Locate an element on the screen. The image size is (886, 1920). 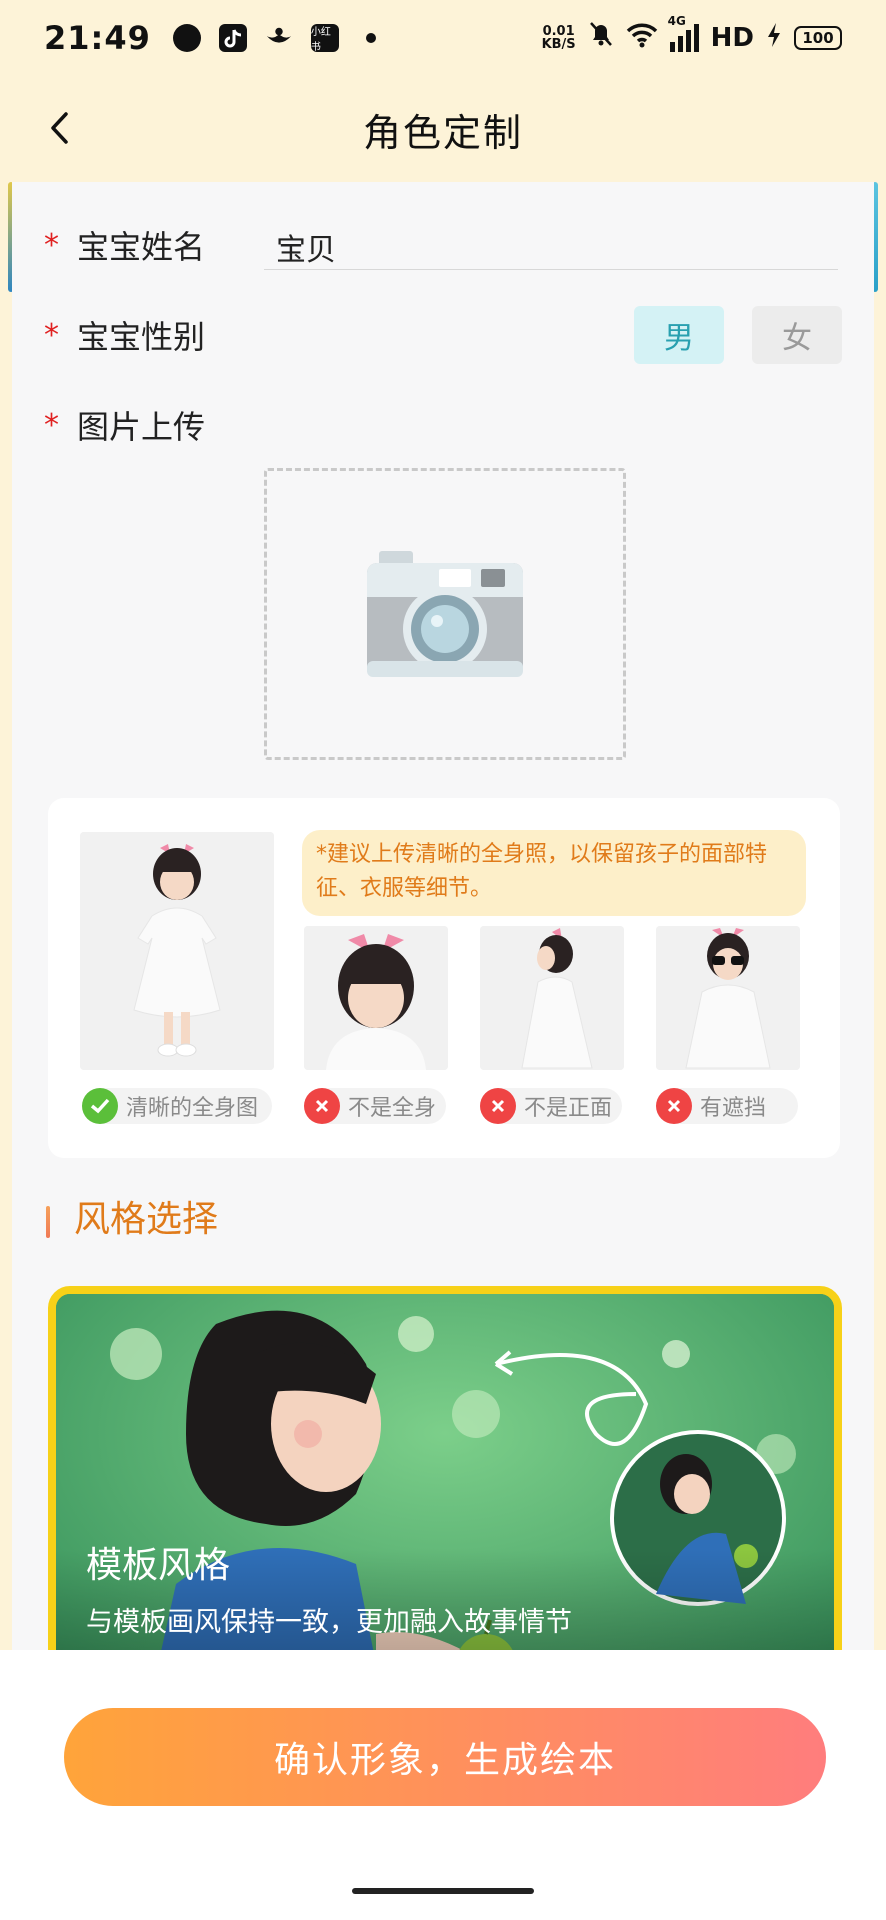
dot-icon is located at coordinates (371, 38).